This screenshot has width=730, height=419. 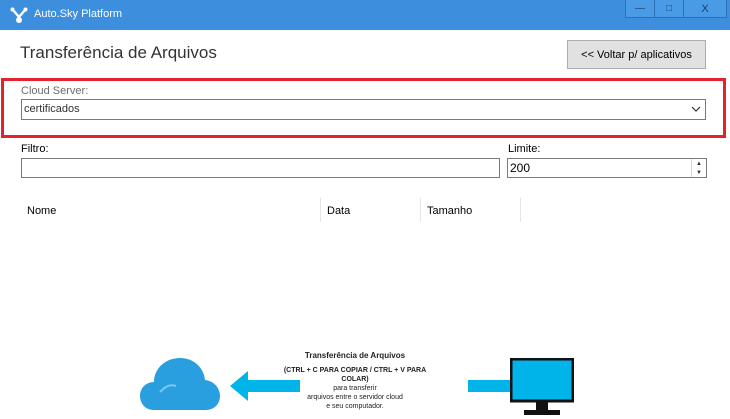 What do you see at coordinates (55, 91) in the screenshot?
I see `cloud-server-label: Cloud Server:` at bounding box center [55, 91].